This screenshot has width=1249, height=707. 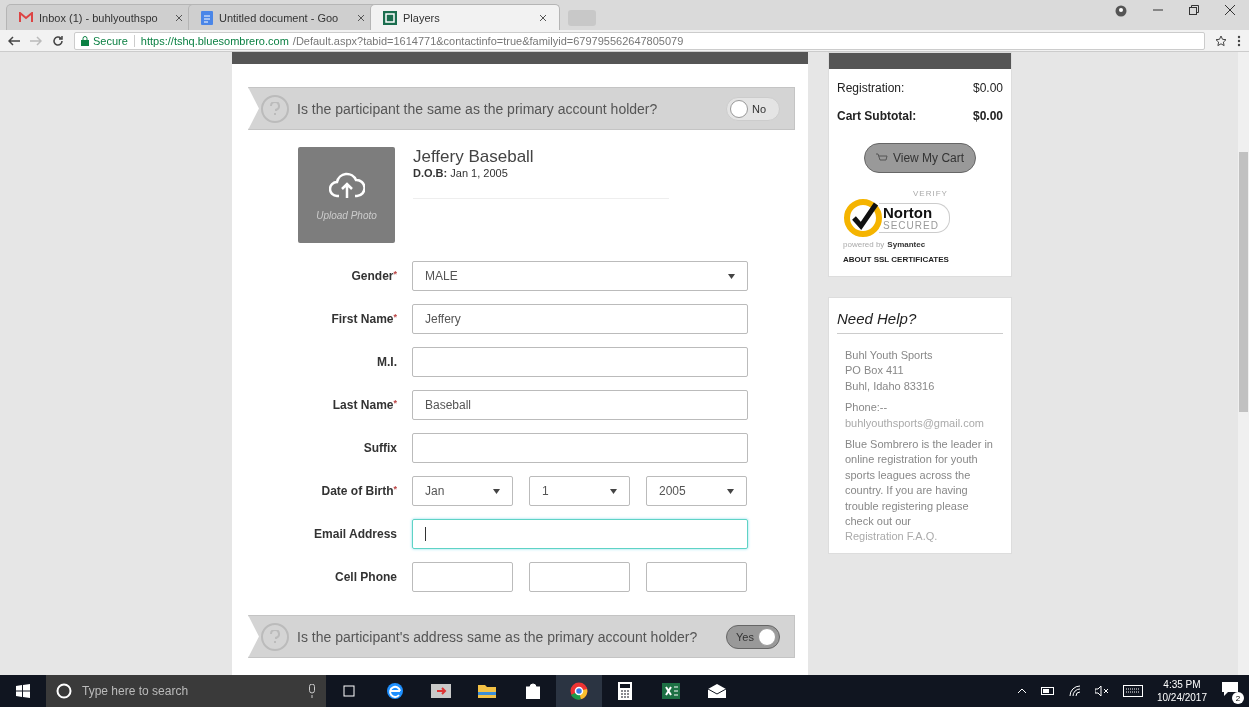 What do you see at coordinates (64, 691) in the screenshot?
I see `circle-icon` at bounding box center [64, 691].